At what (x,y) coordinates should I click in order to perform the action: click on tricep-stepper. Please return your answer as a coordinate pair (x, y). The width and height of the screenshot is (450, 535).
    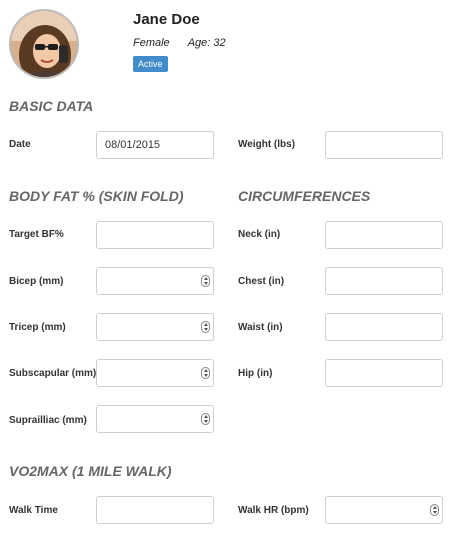
    Looking at the image, I should click on (155, 327).